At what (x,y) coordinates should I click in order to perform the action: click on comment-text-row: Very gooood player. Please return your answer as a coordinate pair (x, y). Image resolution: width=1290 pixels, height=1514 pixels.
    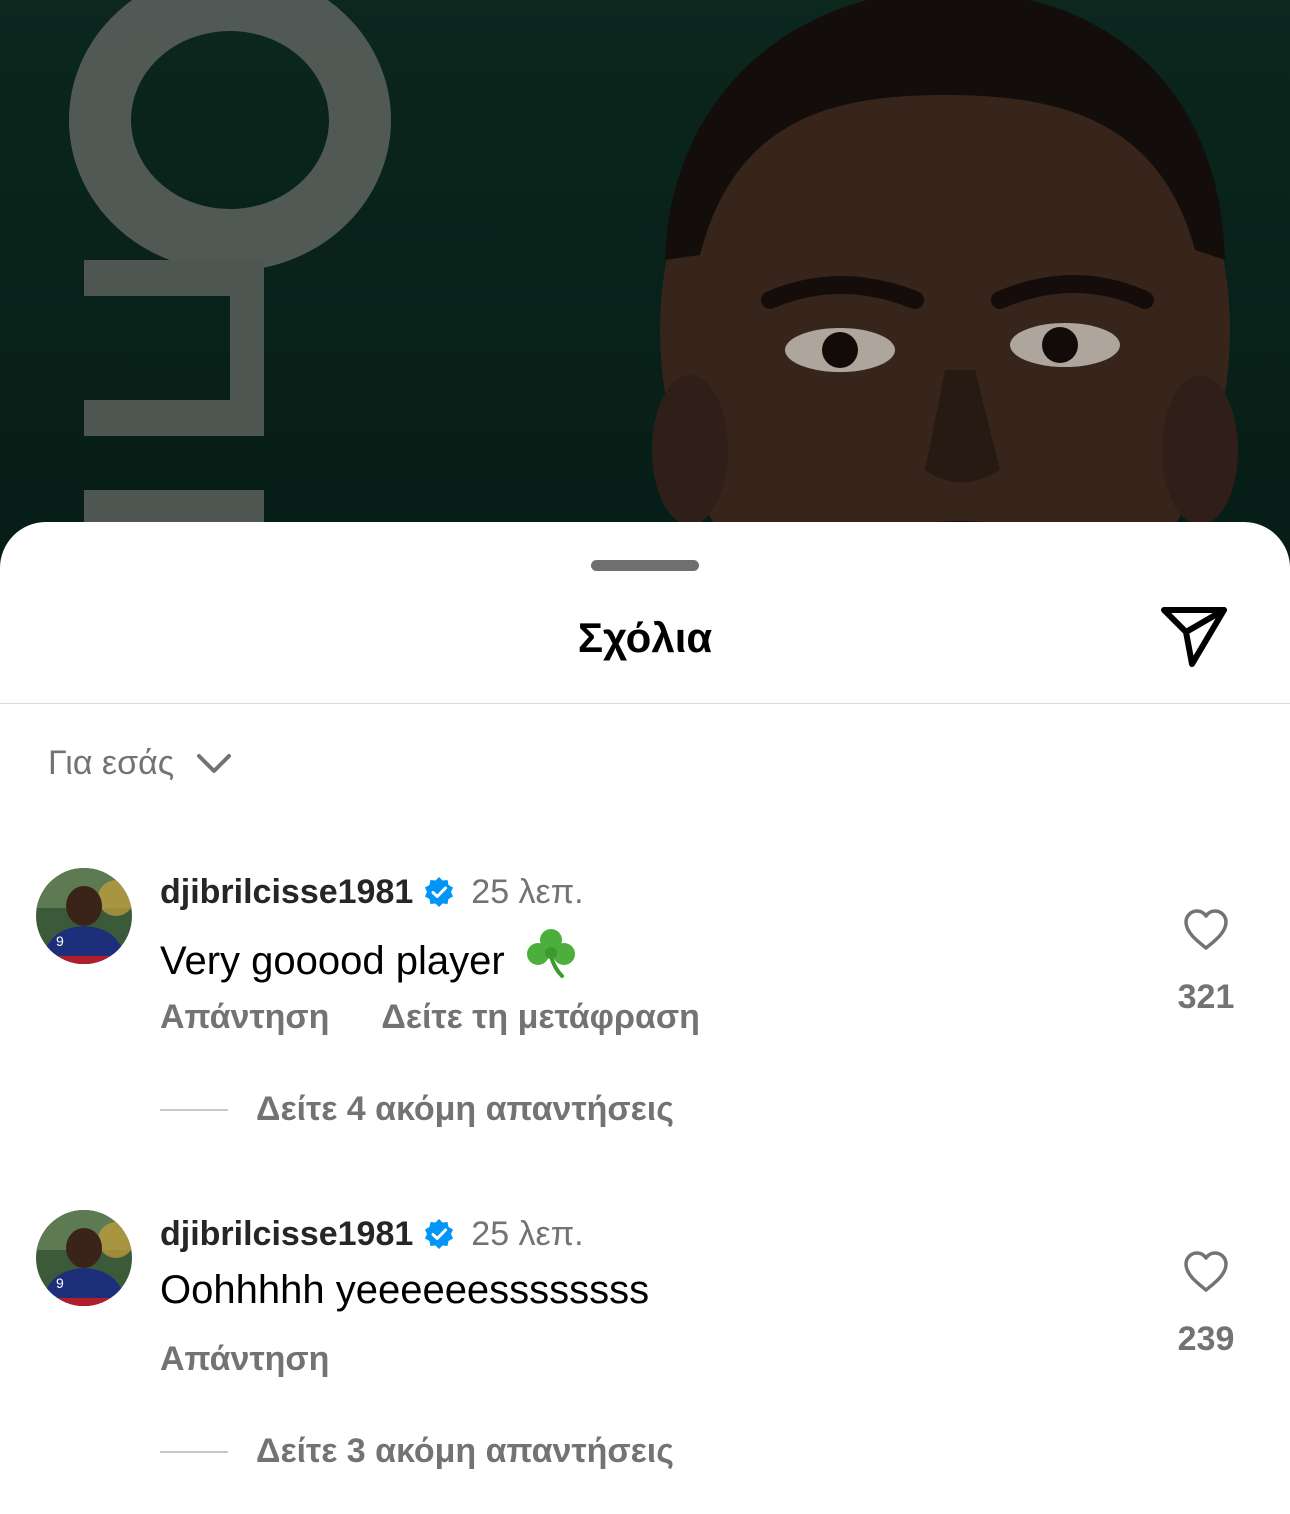
    Looking at the image, I should click on (369, 955).